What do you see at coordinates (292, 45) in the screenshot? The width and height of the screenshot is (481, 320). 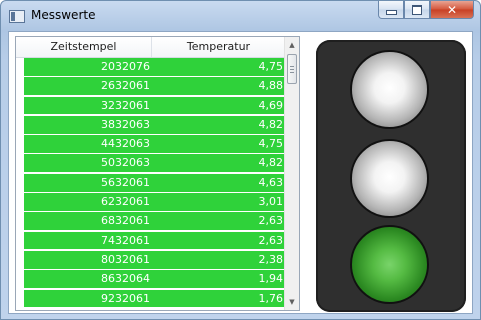 I see `scroll-up-icon: ▲` at bounding box center [292, 45].